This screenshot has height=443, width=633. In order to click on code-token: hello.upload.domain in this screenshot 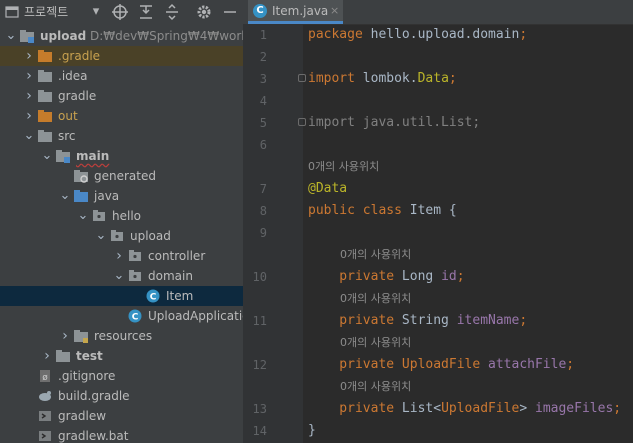, I will do `click(445, 34)`.